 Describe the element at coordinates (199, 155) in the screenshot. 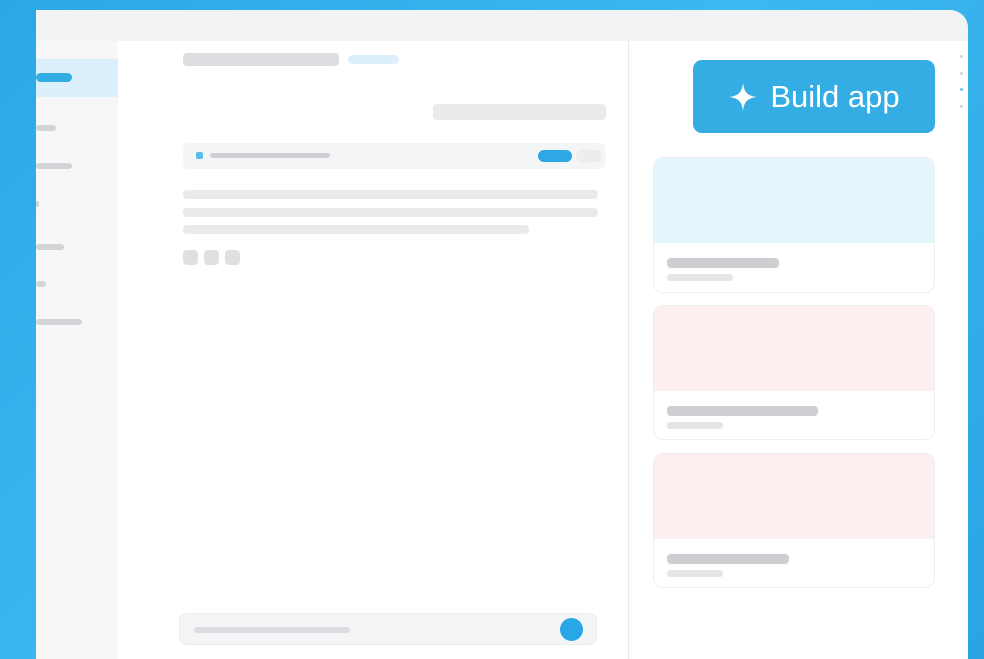

I see `task-bullet-icon` at that location.